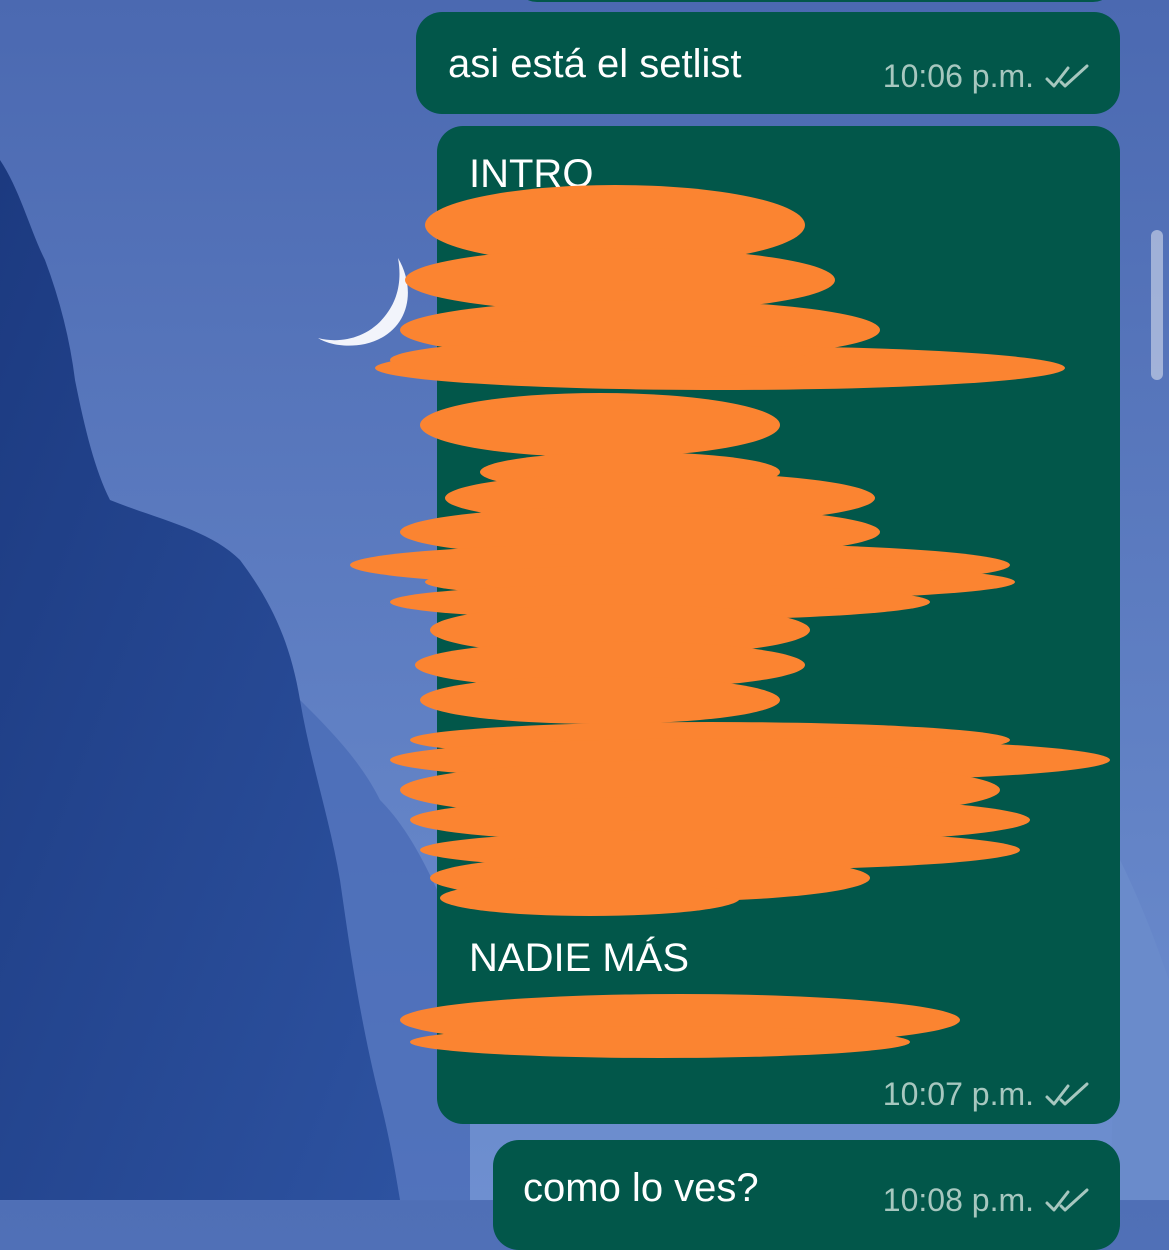 The height and width of the screenshot is (1250, 1169). What do you see at coordinates (806, 1195) in the screenshot?
I see `message-bubble-outgoing: como lo ves? 10:08 p.m.` at bounding box center [806, 1195].